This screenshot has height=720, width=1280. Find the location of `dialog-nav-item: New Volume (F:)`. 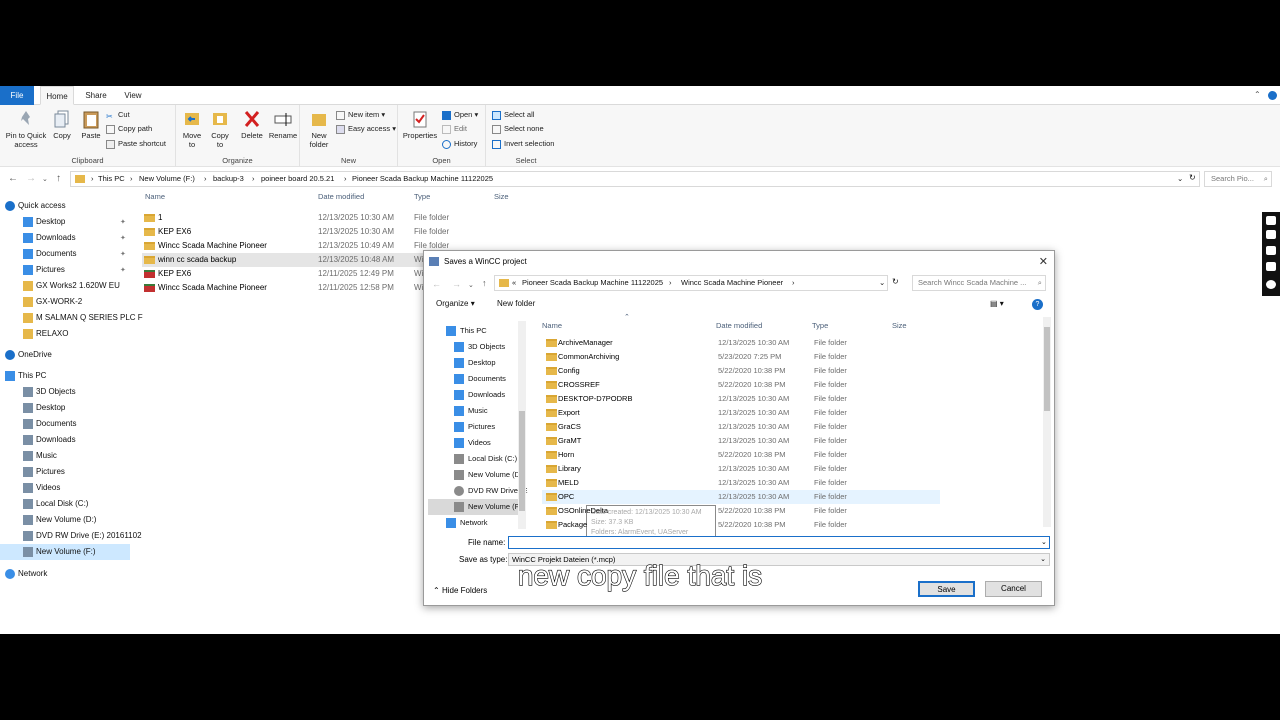

dialog-nav-item: New Volume (F:) is located at coordinates (476, 507).